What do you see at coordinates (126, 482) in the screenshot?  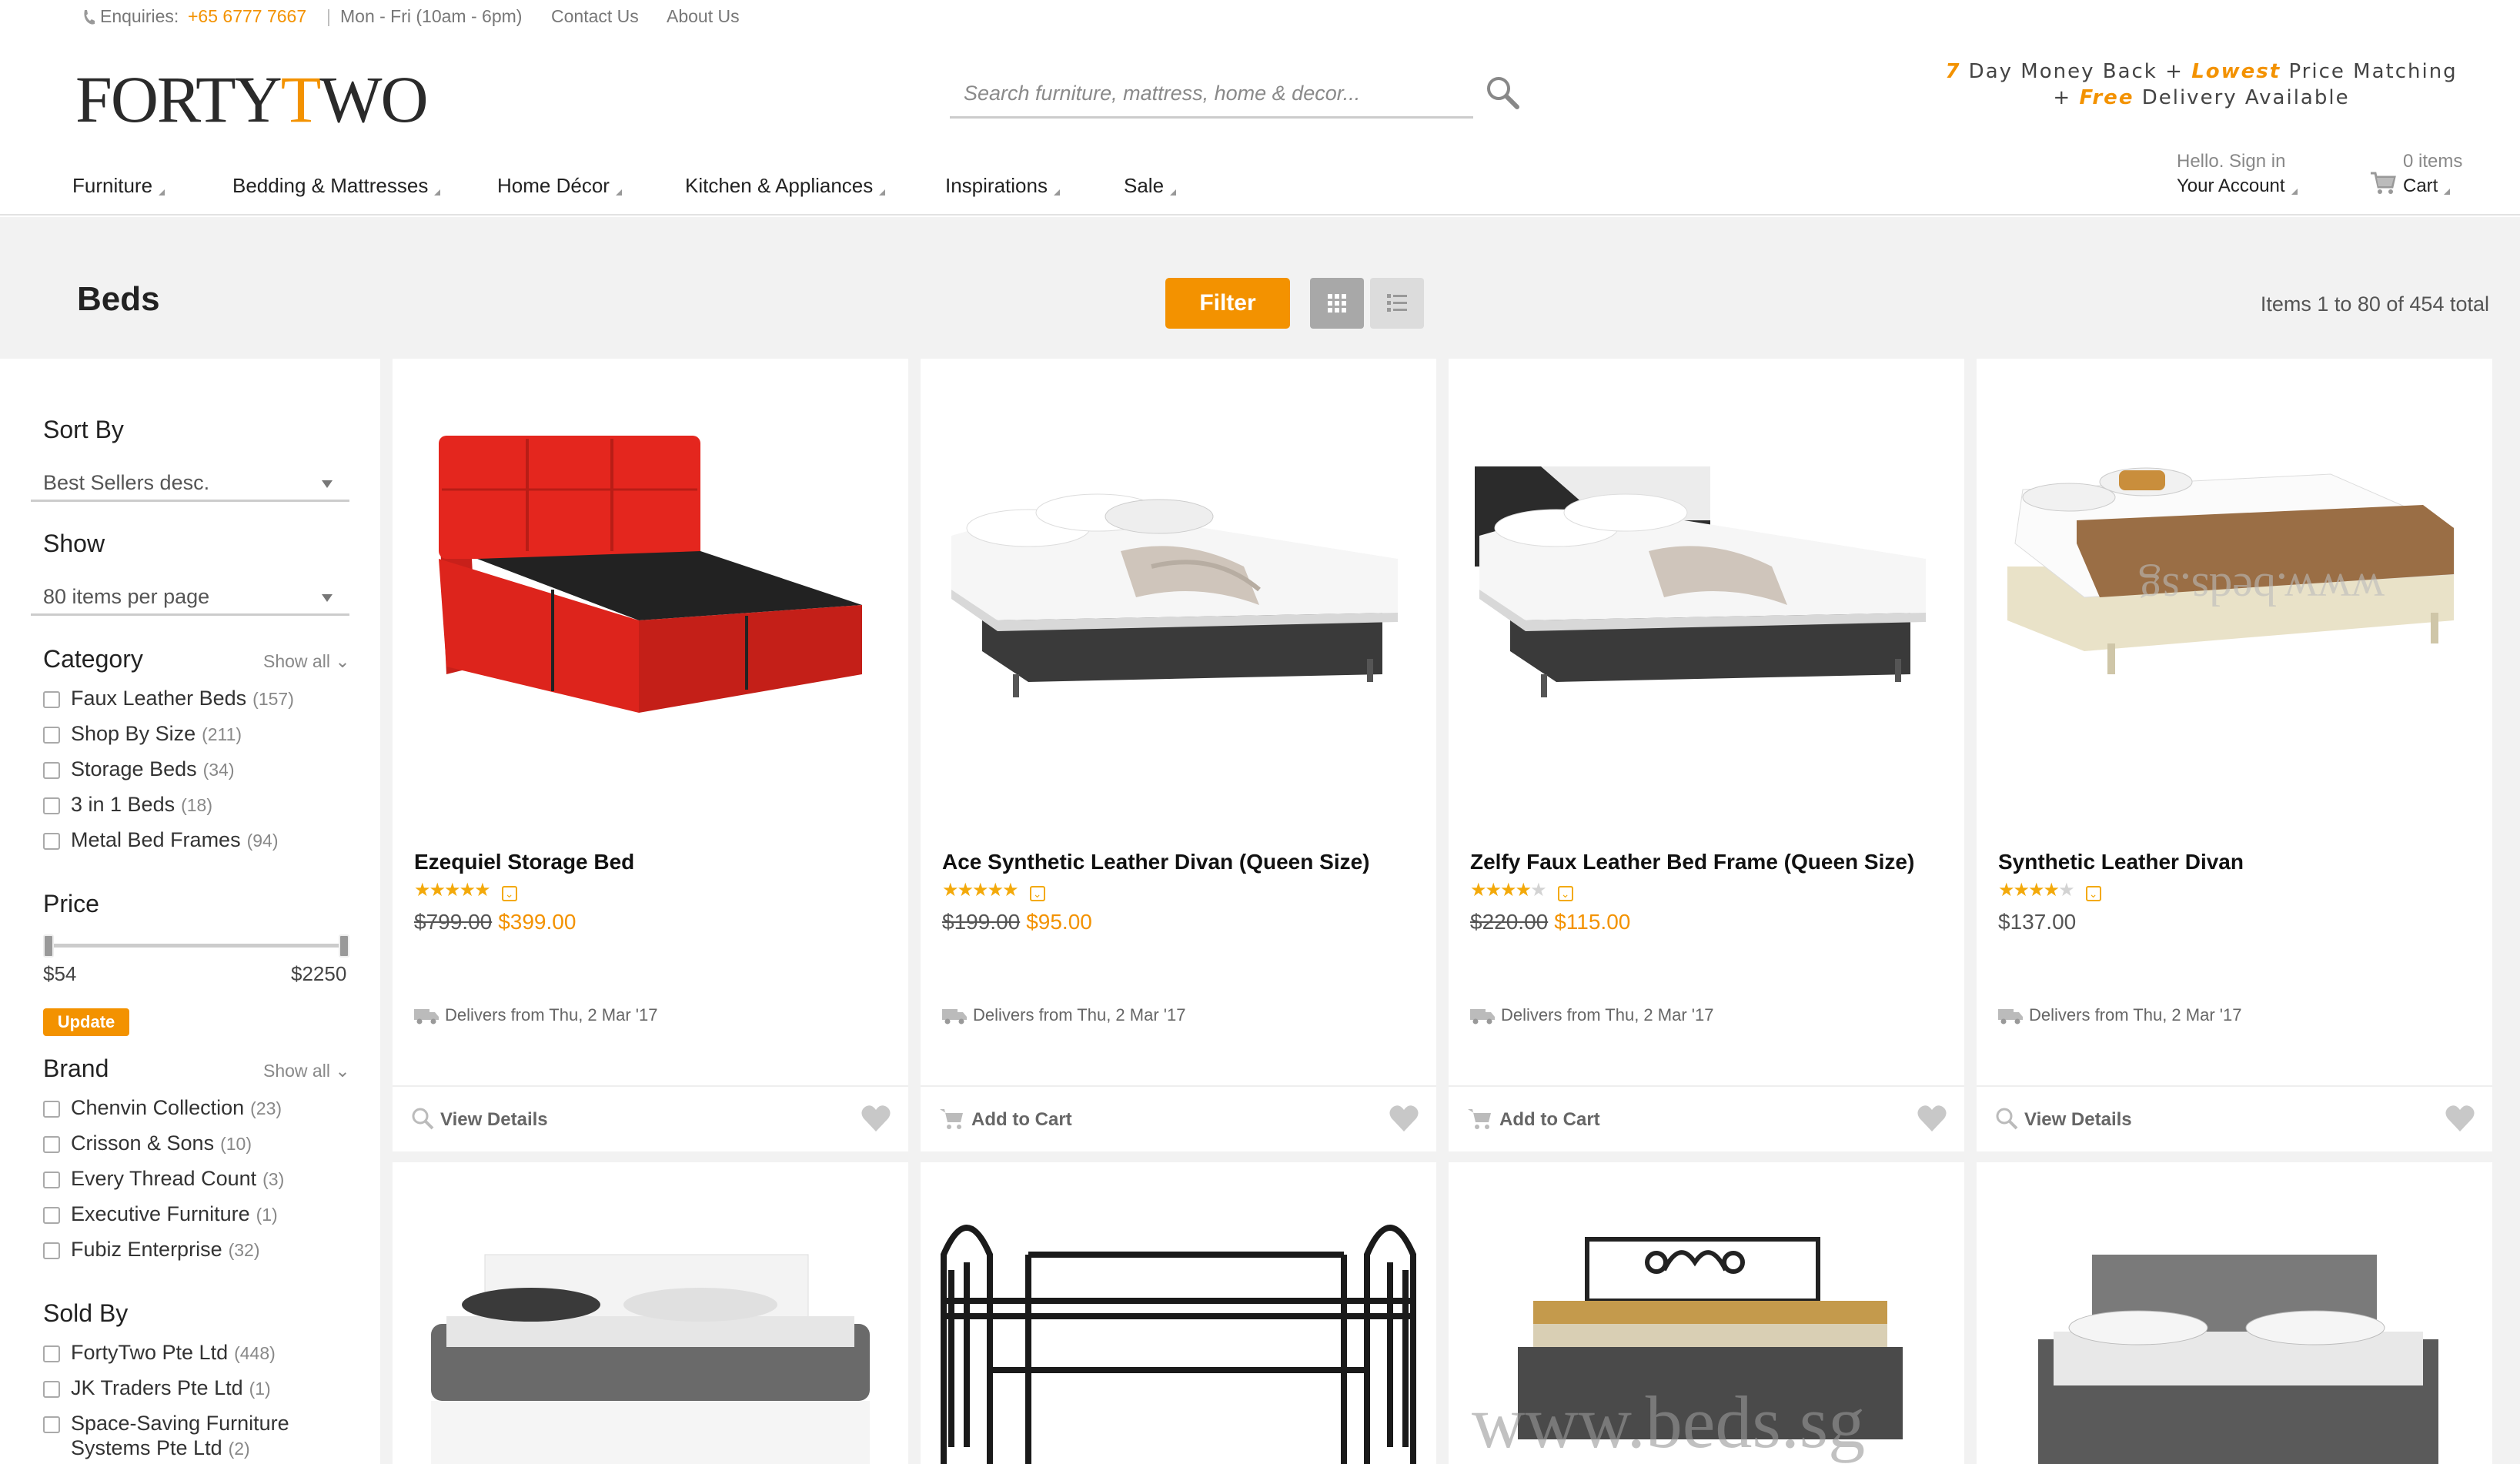 I see `sort-value: Best Sellers desc.` at bounding box center [126, 482].